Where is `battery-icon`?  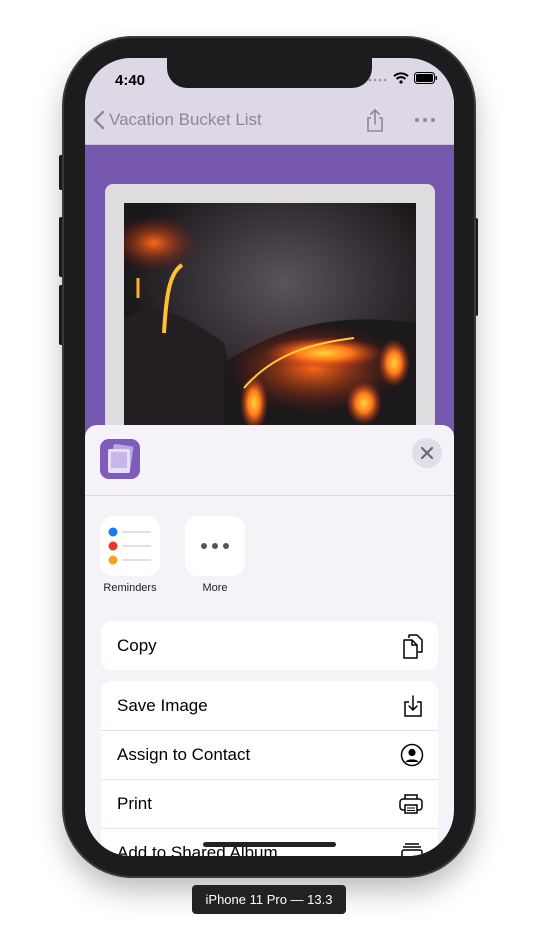 battery-icon is located at coordinates (425, 78).